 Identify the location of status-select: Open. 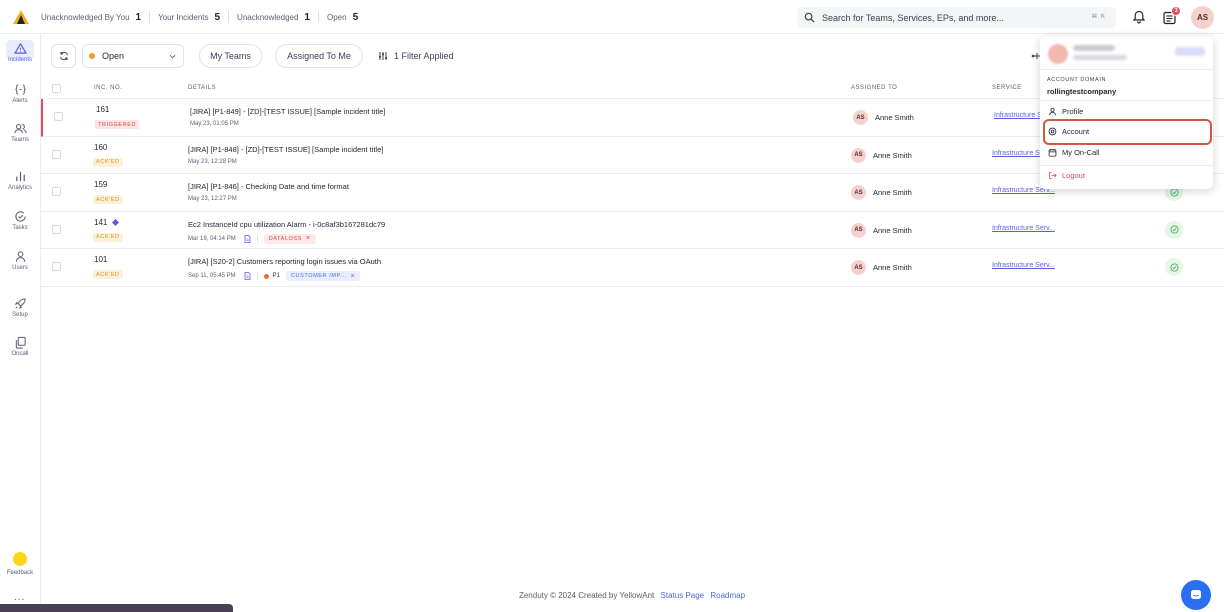
(133, 56).